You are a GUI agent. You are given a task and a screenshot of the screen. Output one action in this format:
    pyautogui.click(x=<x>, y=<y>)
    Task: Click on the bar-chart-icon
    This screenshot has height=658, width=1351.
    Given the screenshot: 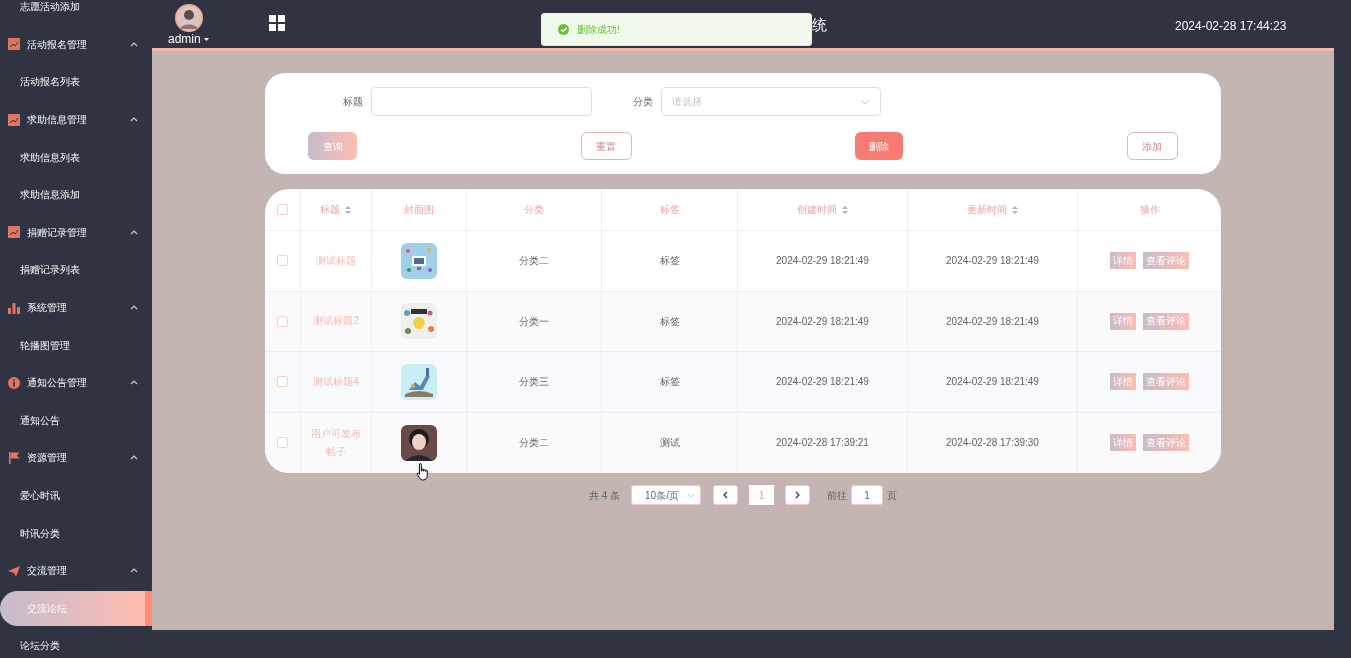 What is the action you would take?
    pyautogui.click(x=14, y=307)
    